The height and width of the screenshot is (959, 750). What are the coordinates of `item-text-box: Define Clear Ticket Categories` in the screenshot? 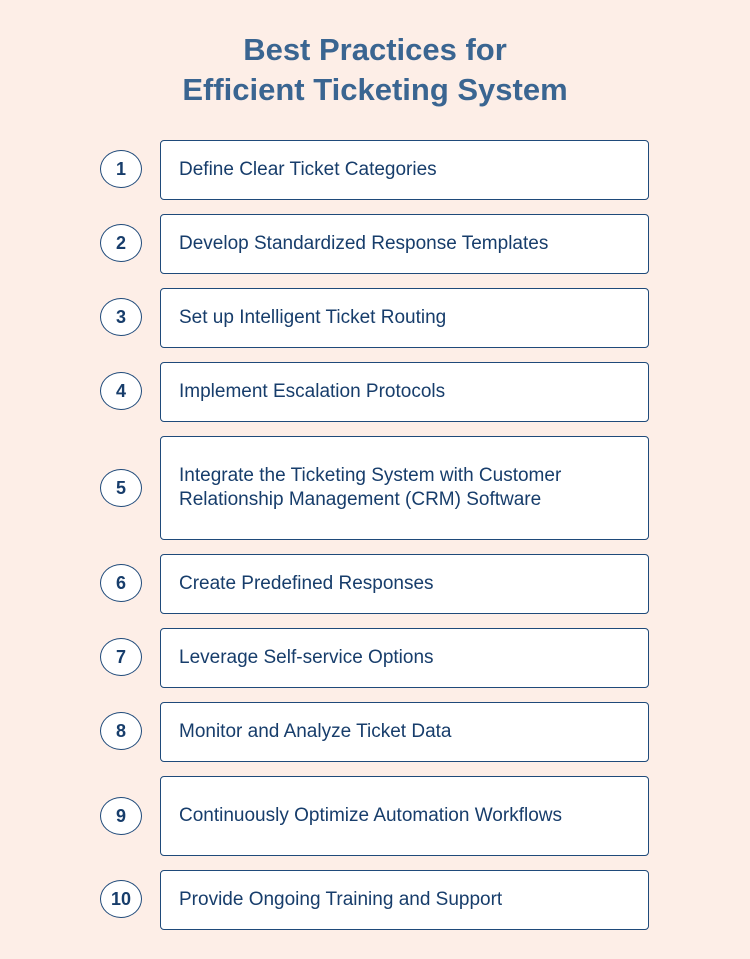 It's located at (404, 170).